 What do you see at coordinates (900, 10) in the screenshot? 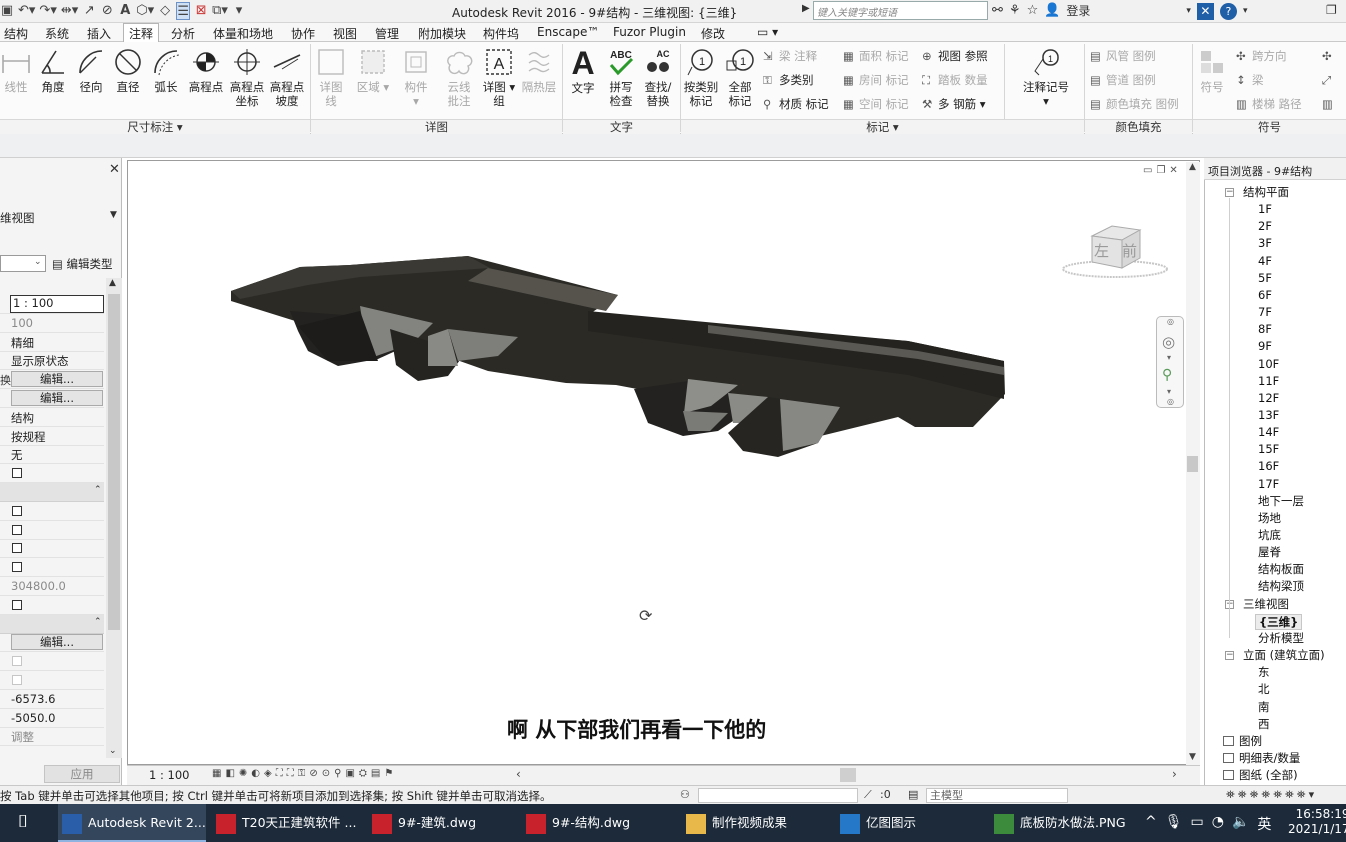
I see `search-input: 键入关键字或短语` at bounding box center [900, 10].